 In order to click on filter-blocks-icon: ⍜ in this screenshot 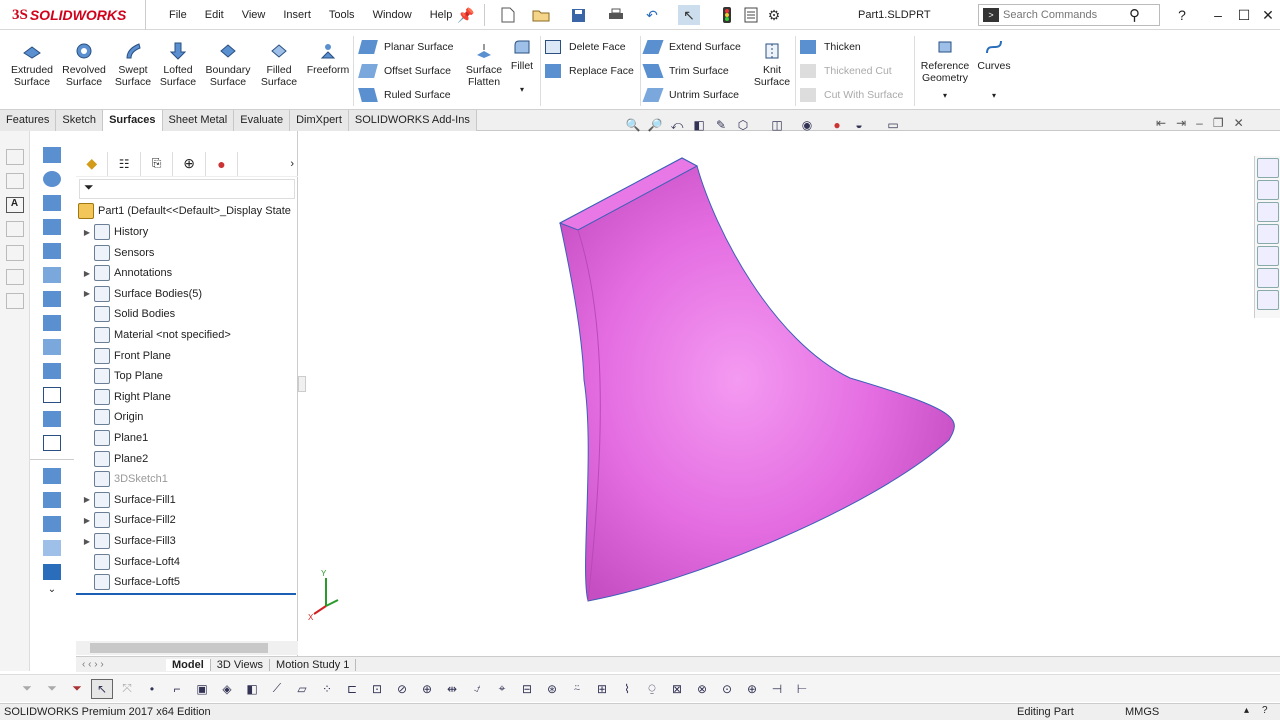, I will do `click(652, 689)`.